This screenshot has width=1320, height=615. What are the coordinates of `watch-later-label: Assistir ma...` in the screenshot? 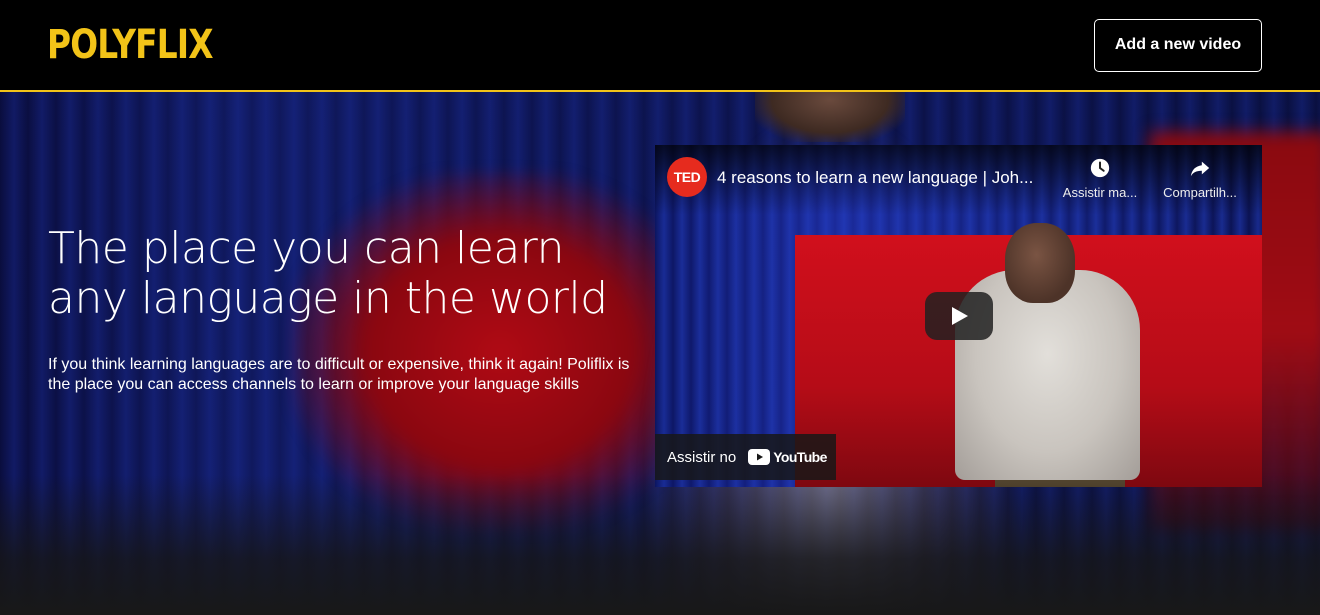 It's located at (1100, 192).